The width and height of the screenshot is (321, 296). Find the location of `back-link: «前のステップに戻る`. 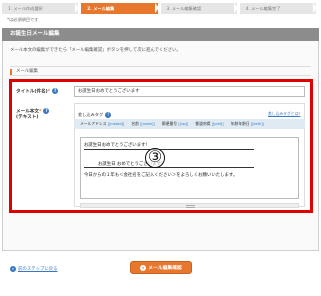

back-link: «前のステップに戻る is located at coordinates (34, 269).